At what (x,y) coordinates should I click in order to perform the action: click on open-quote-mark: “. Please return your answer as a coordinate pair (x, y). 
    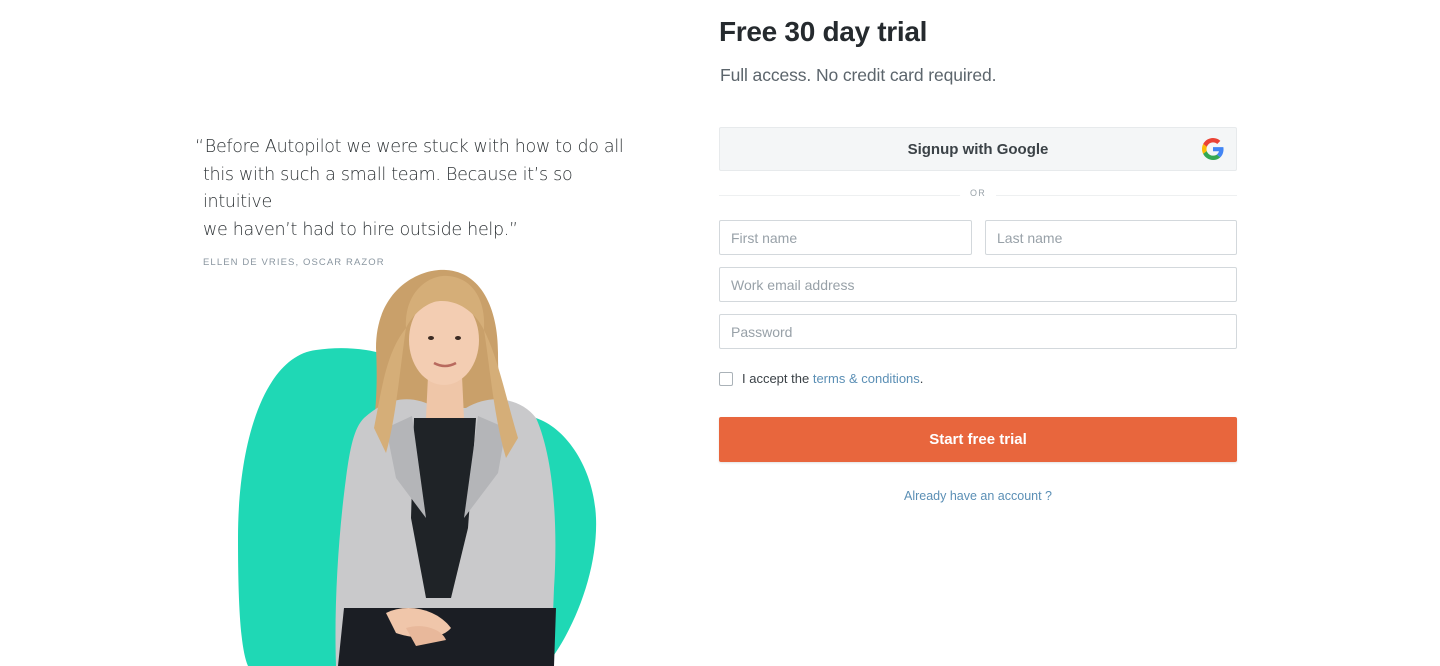
    Looking at the image, I should click on (199, 147).